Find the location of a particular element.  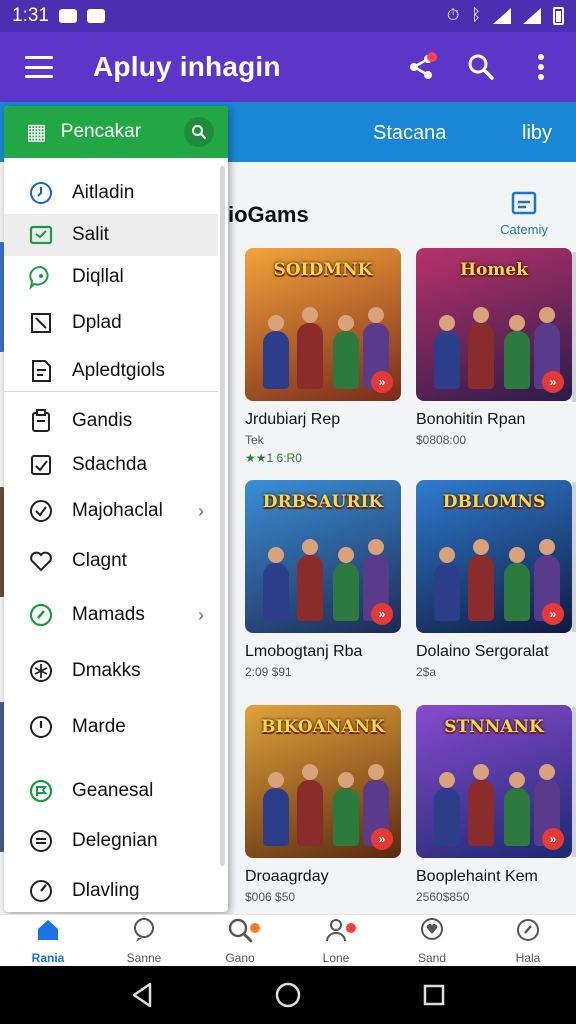

game-rating: ★★1 6:R0 is located at coordinates (273, 458).